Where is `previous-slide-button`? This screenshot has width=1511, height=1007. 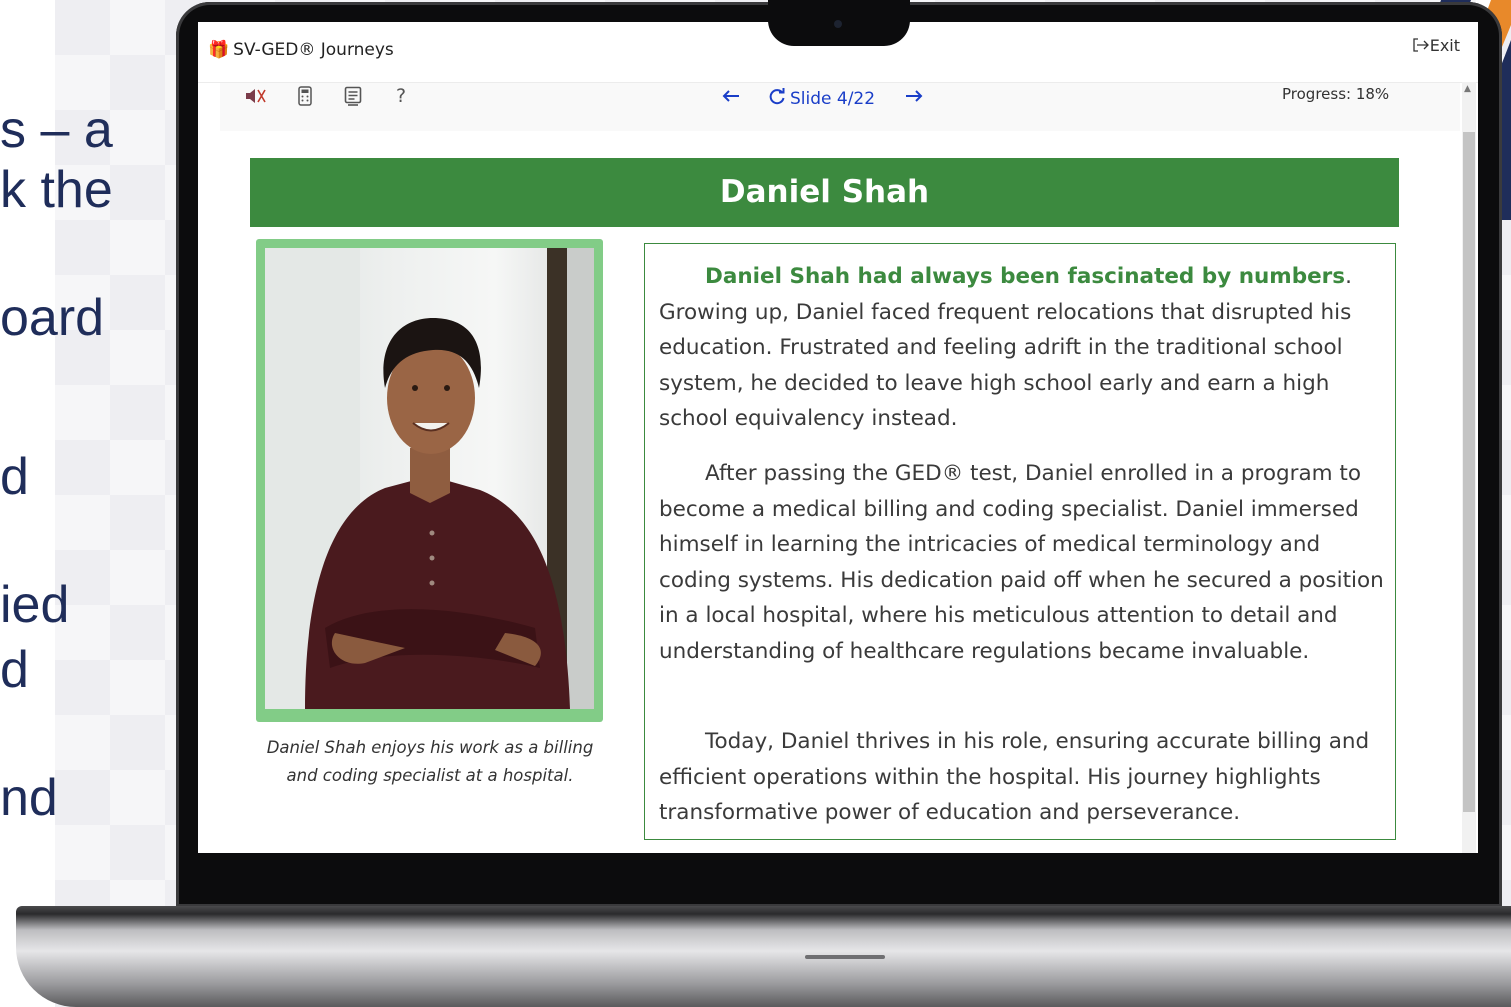 previous-slide-button is located at coordinates (731, 98).